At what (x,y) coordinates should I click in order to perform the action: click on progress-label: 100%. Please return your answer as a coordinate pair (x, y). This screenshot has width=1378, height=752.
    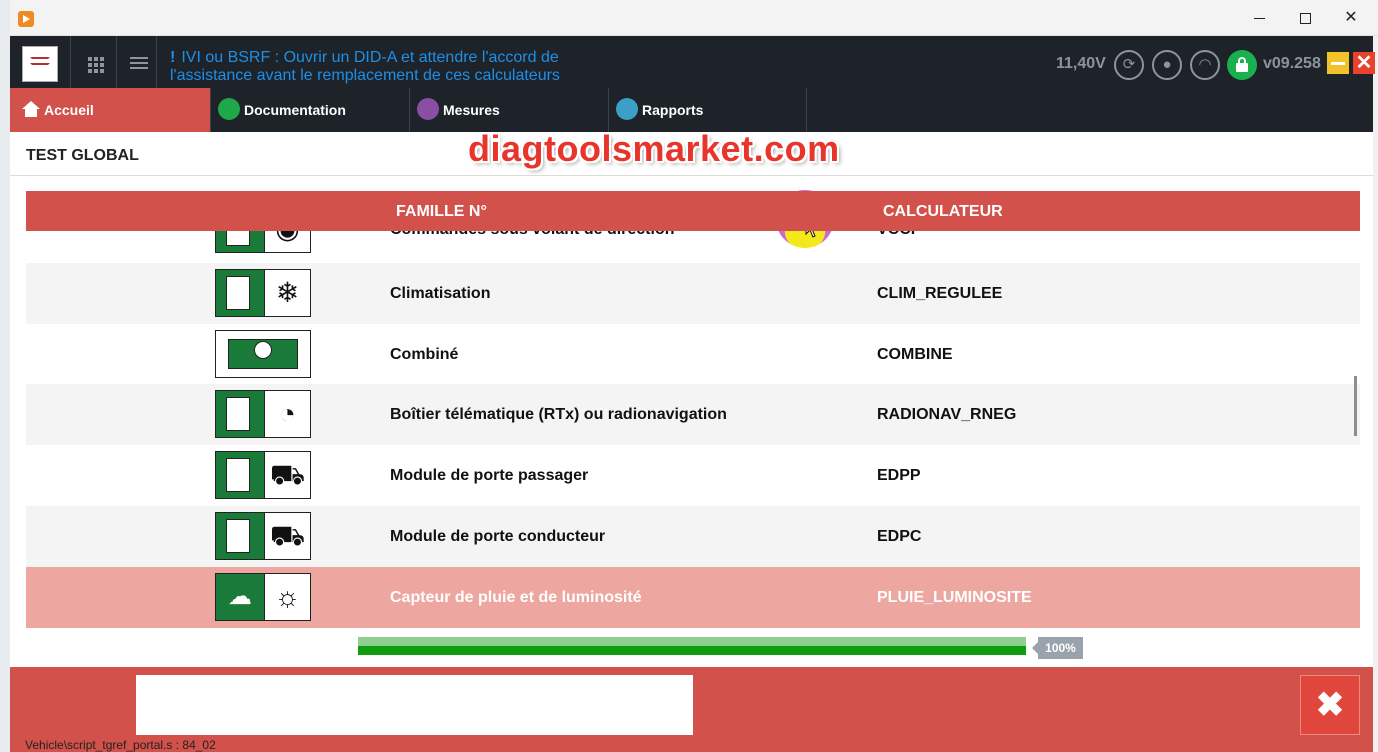
    Looking at the image, I should click on (1057, 648).